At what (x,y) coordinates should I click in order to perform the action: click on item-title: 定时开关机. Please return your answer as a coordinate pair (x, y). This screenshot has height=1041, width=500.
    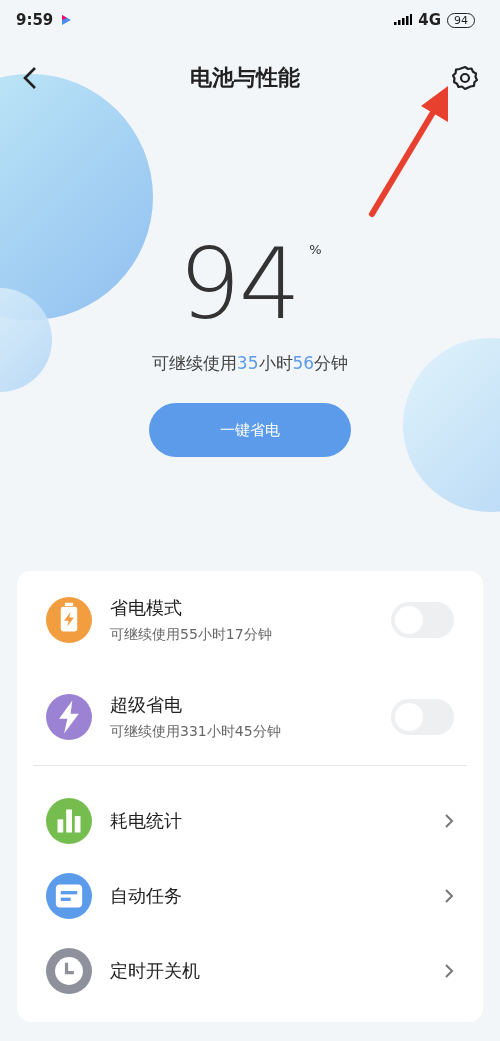
    Looking at the image, I should click on (155, 970).